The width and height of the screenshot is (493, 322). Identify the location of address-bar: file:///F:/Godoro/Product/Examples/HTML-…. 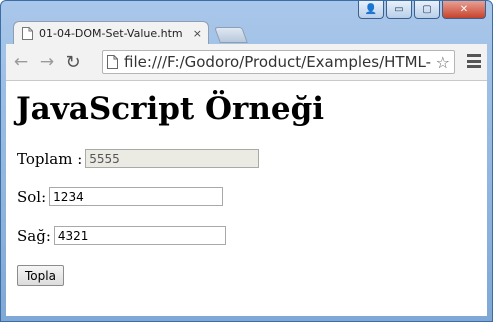
(278, 62).